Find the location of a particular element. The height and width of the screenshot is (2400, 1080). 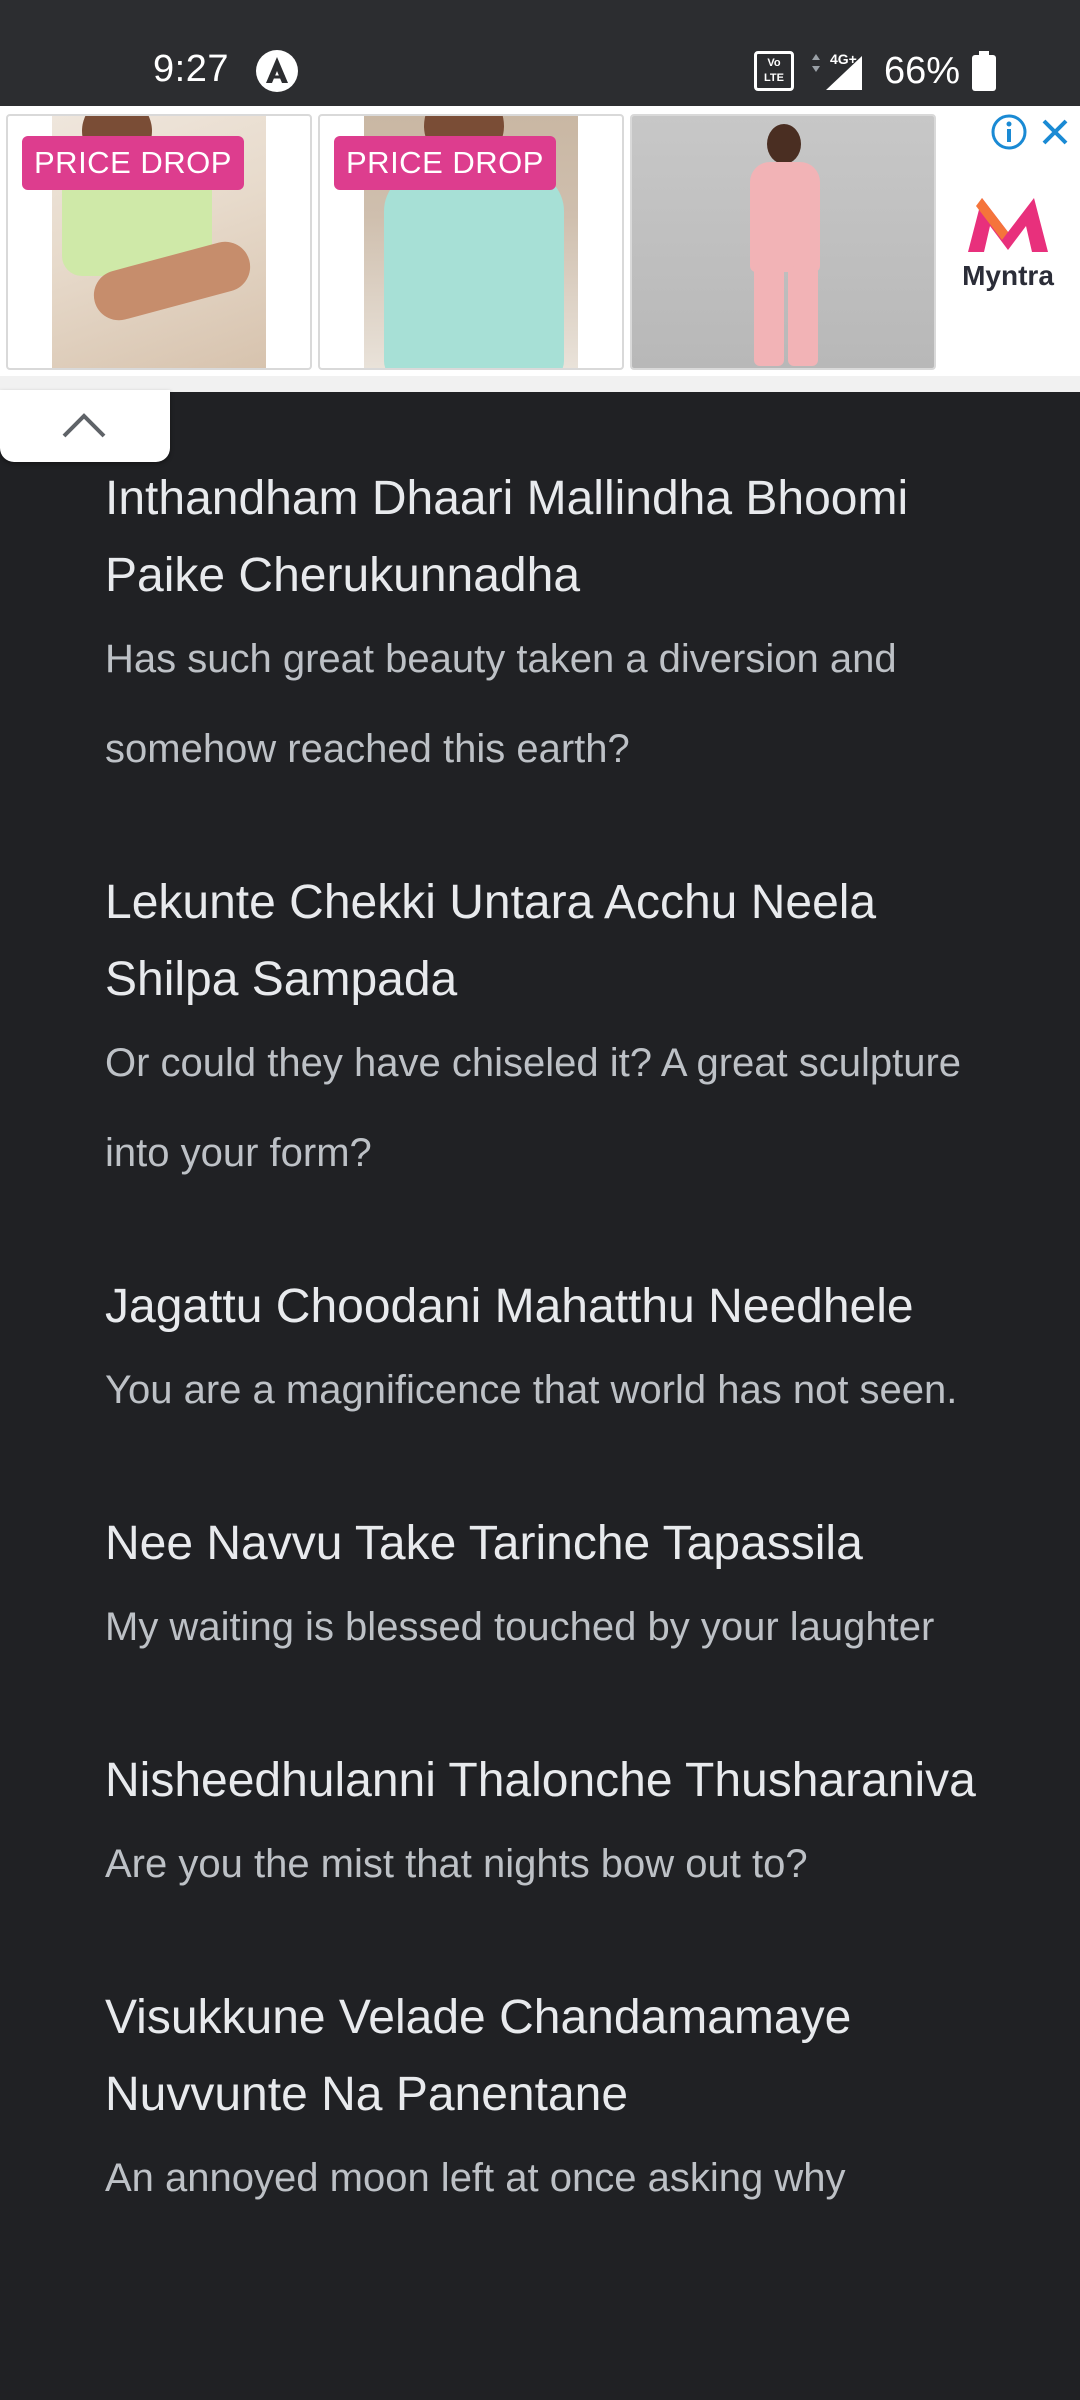

battery-percent: 66% is located at coordinates (921, 70).